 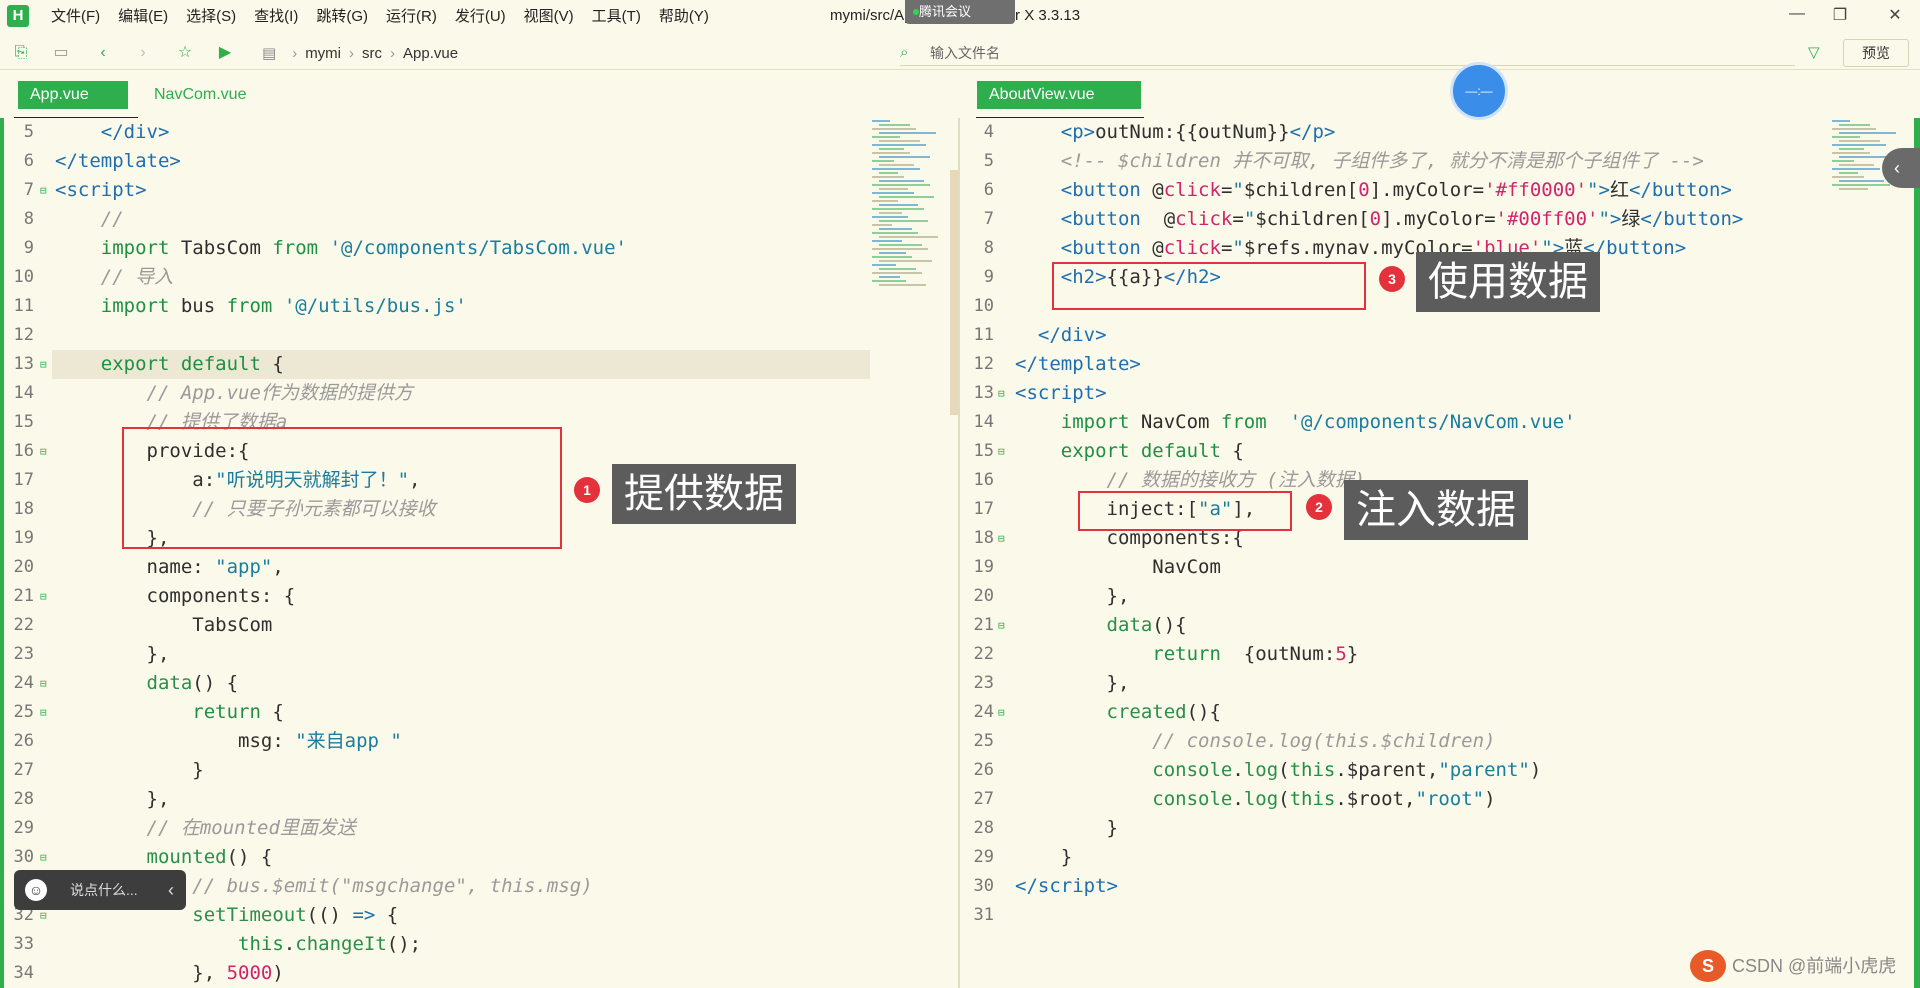 What do you see at coordinates (1440, 132) in the screenshot?
I see `code-line: 4 <p>outNum:{{outNum}}</p>` at bounding box center [1440, 132].